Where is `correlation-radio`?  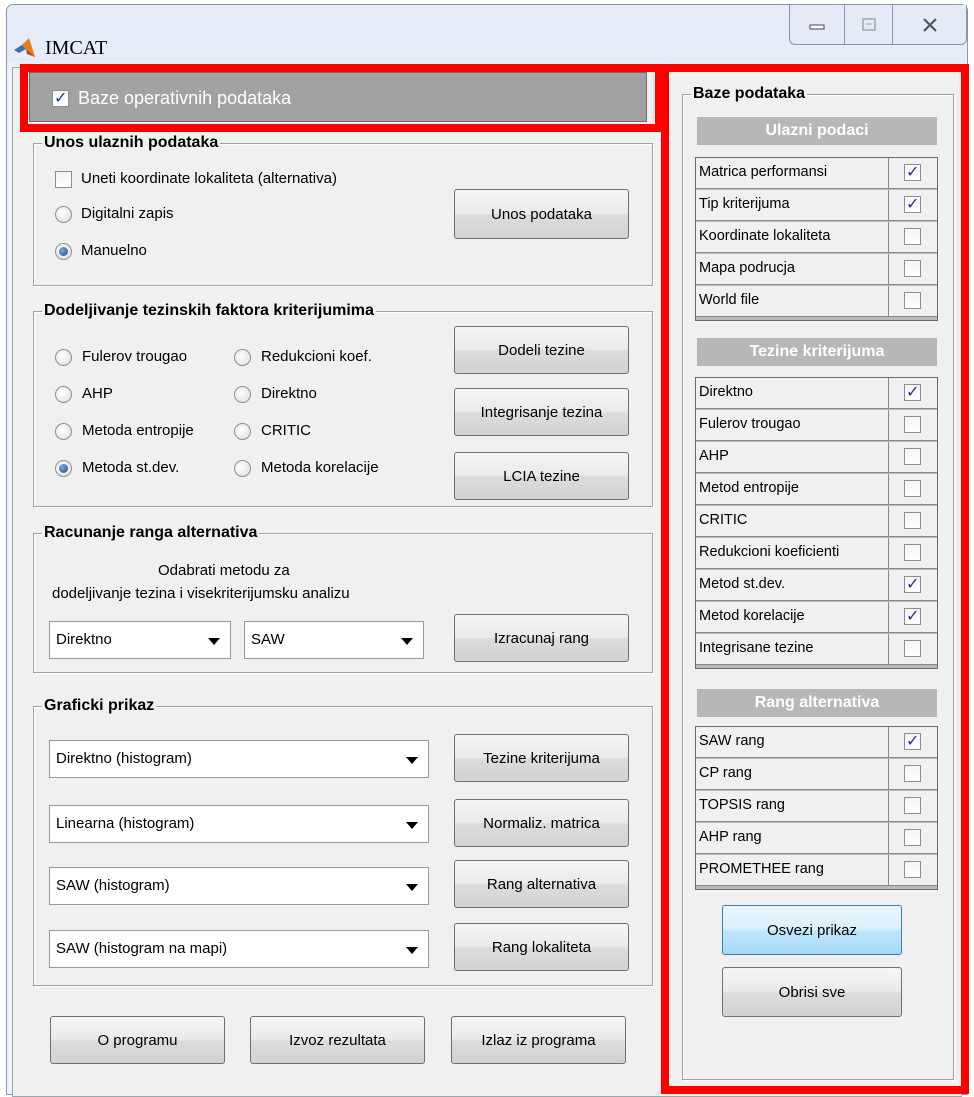
correlation-radio is located at coordinates (242, 468).